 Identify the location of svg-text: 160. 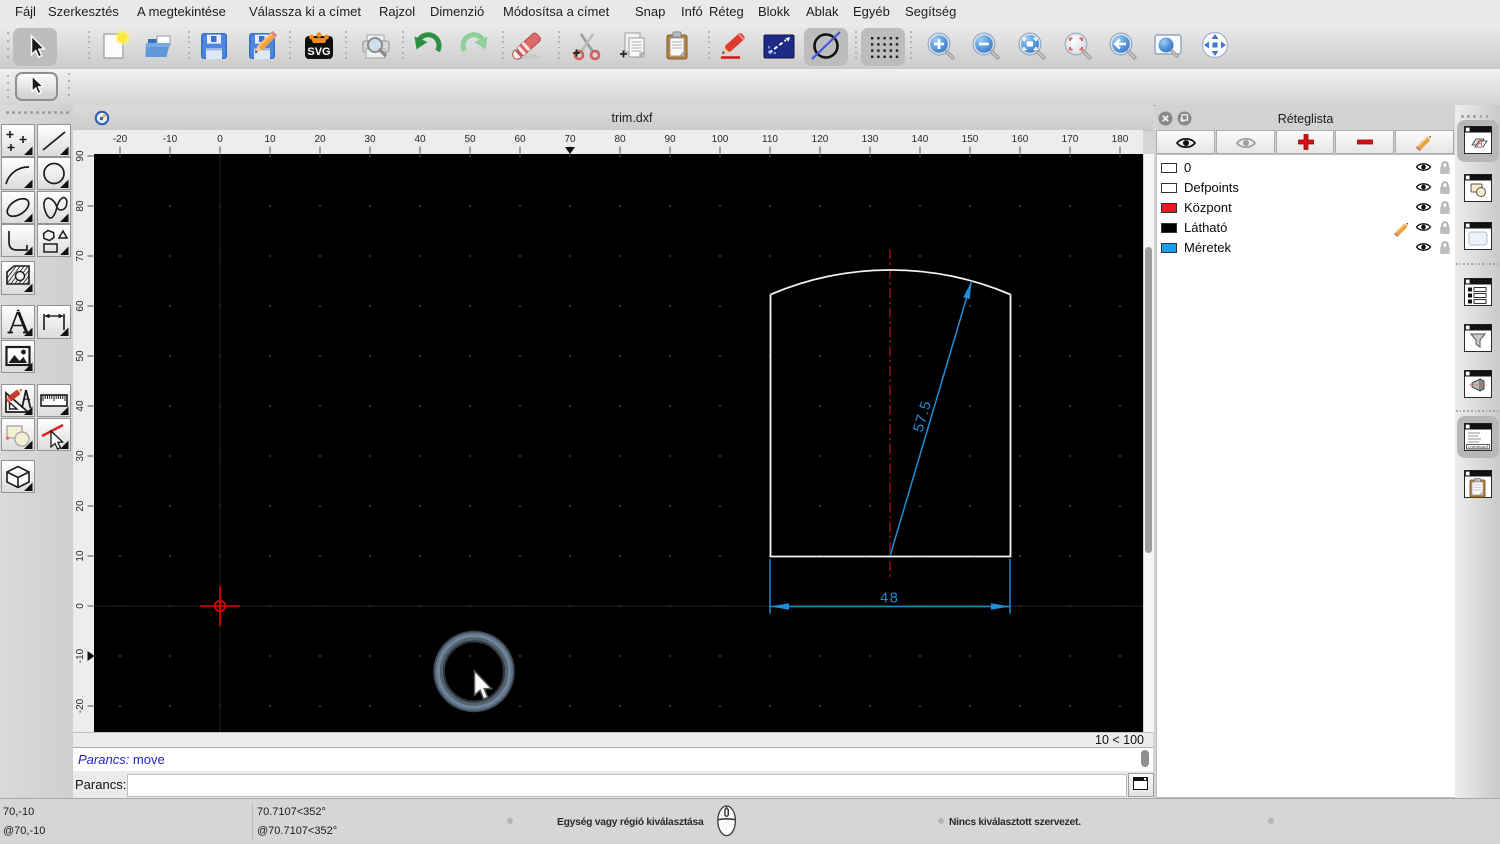
(1020, 139).